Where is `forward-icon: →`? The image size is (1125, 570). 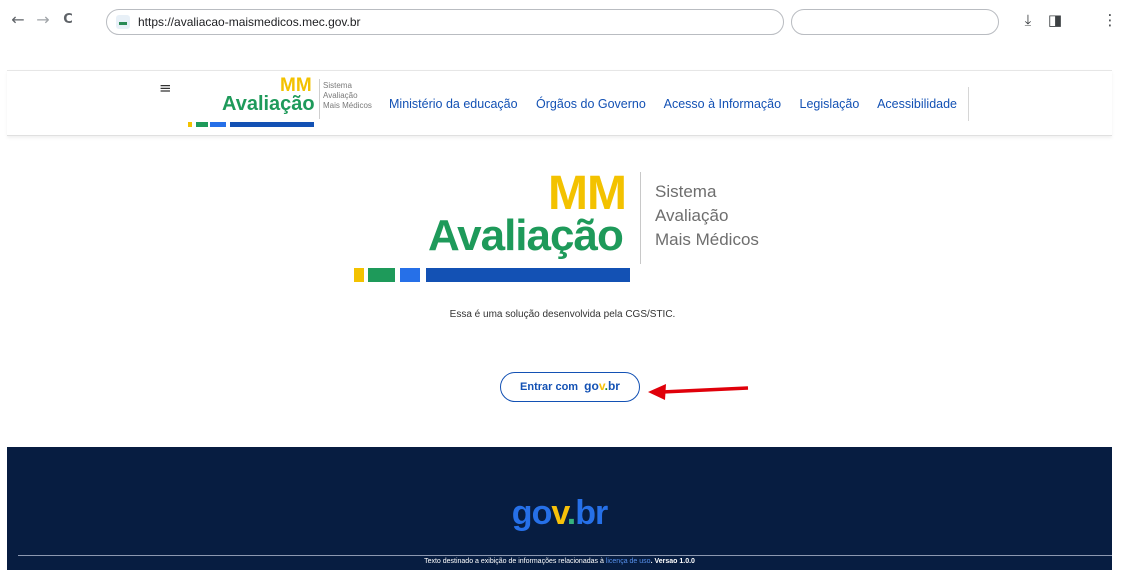
forward-icon: → is located at coordinates (43, 20).